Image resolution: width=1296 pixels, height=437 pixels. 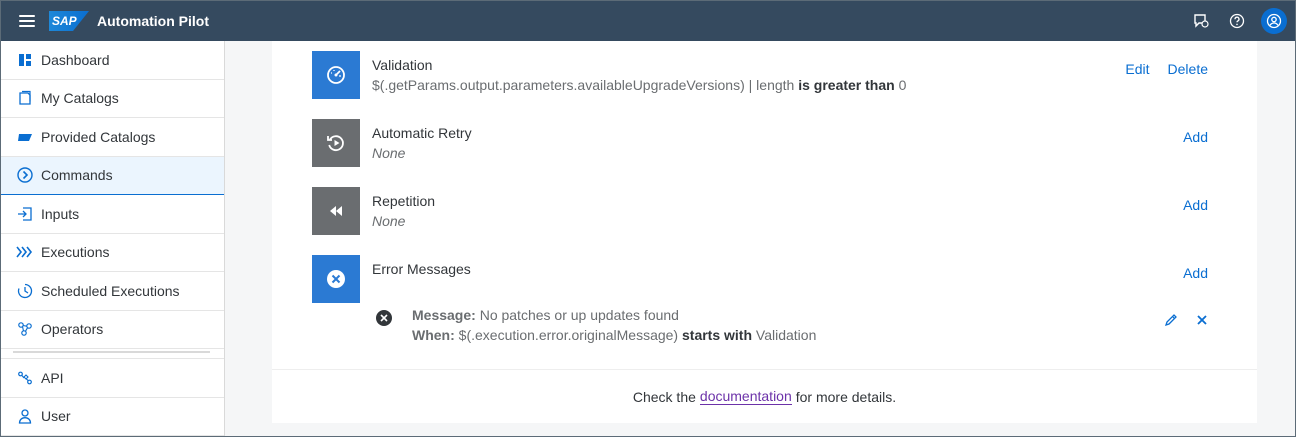 What do you see at coordinates (568, 335) in the screenshot?
I see `when-expression: $(.execution.error.originalMessage)` at bounding box center [568, 335].